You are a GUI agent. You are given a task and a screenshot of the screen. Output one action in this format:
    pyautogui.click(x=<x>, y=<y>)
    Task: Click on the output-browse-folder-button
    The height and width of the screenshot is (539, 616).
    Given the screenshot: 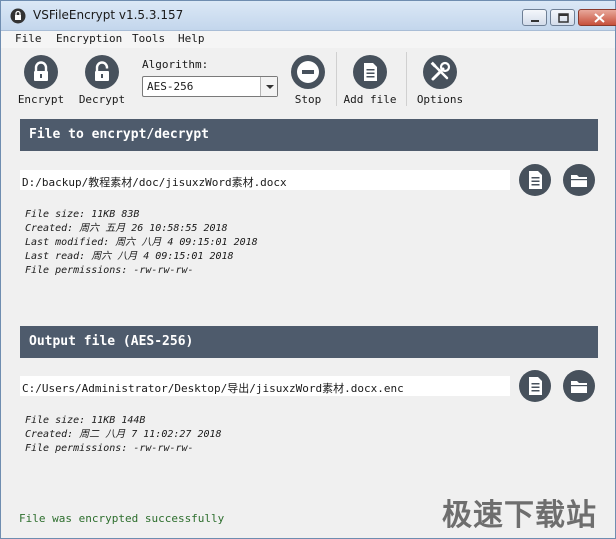 What is the action you would take?
    pyautogui.click(x=579, y=386)
    